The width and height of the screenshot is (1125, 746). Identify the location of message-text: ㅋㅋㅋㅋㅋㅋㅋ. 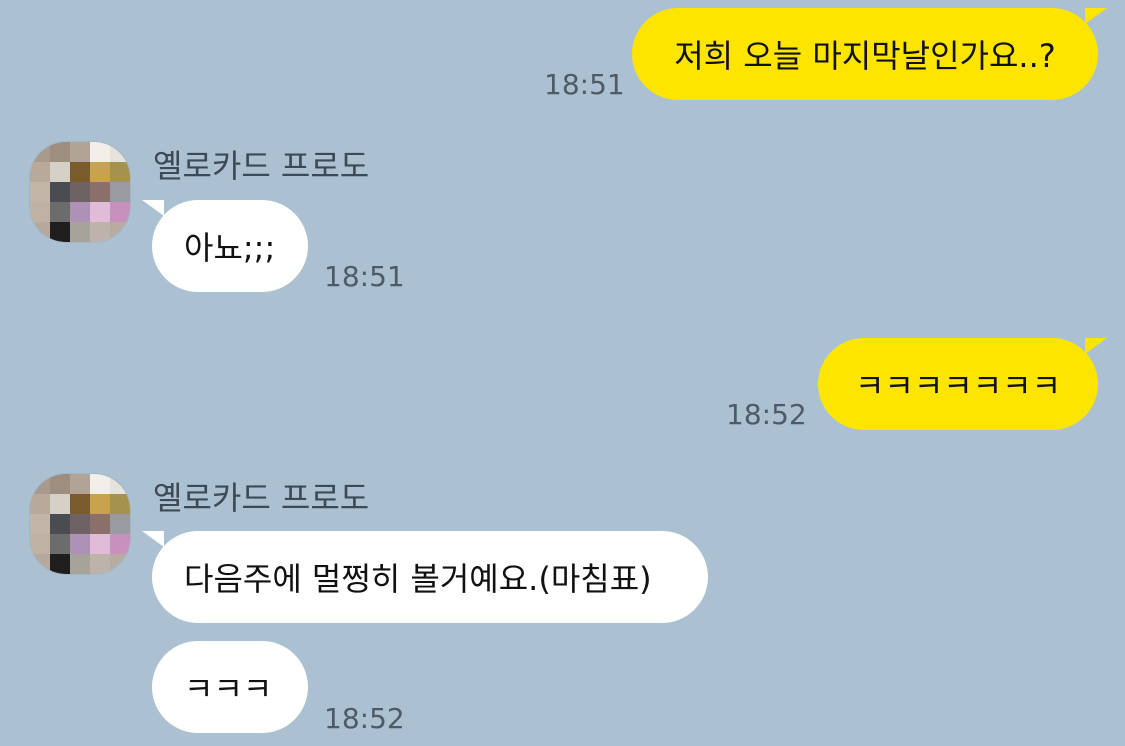
(958, 386).